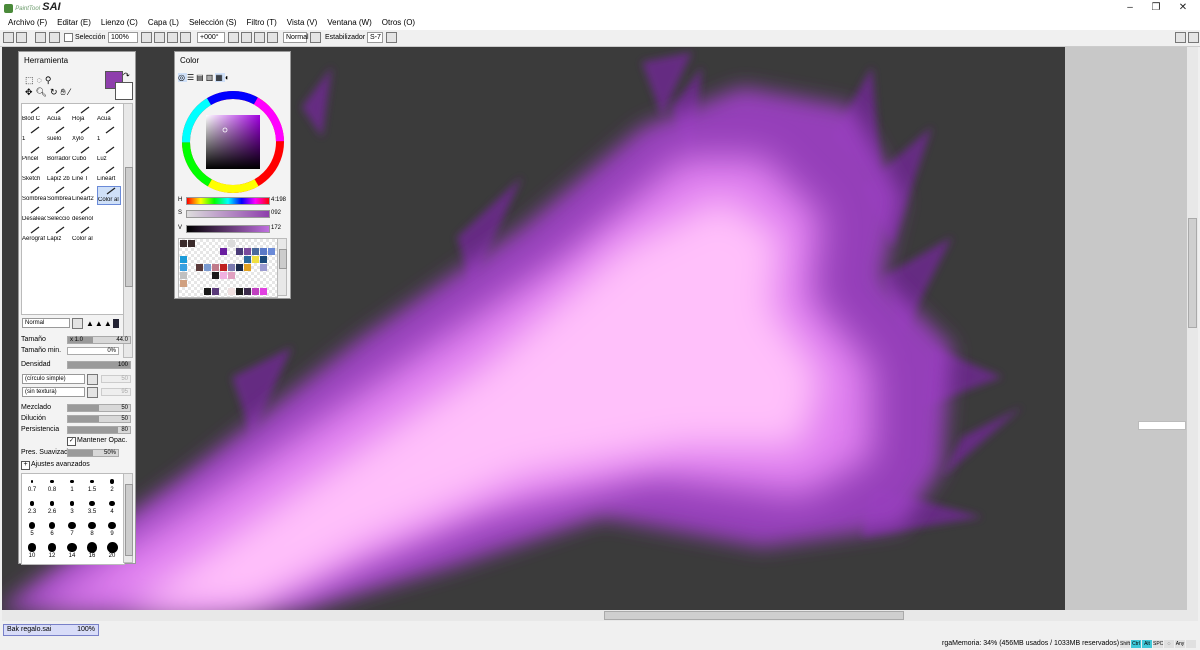  Describe the element at coordinates (1130, 7) in the screenshot. I see `minimize-button: –` at that location.